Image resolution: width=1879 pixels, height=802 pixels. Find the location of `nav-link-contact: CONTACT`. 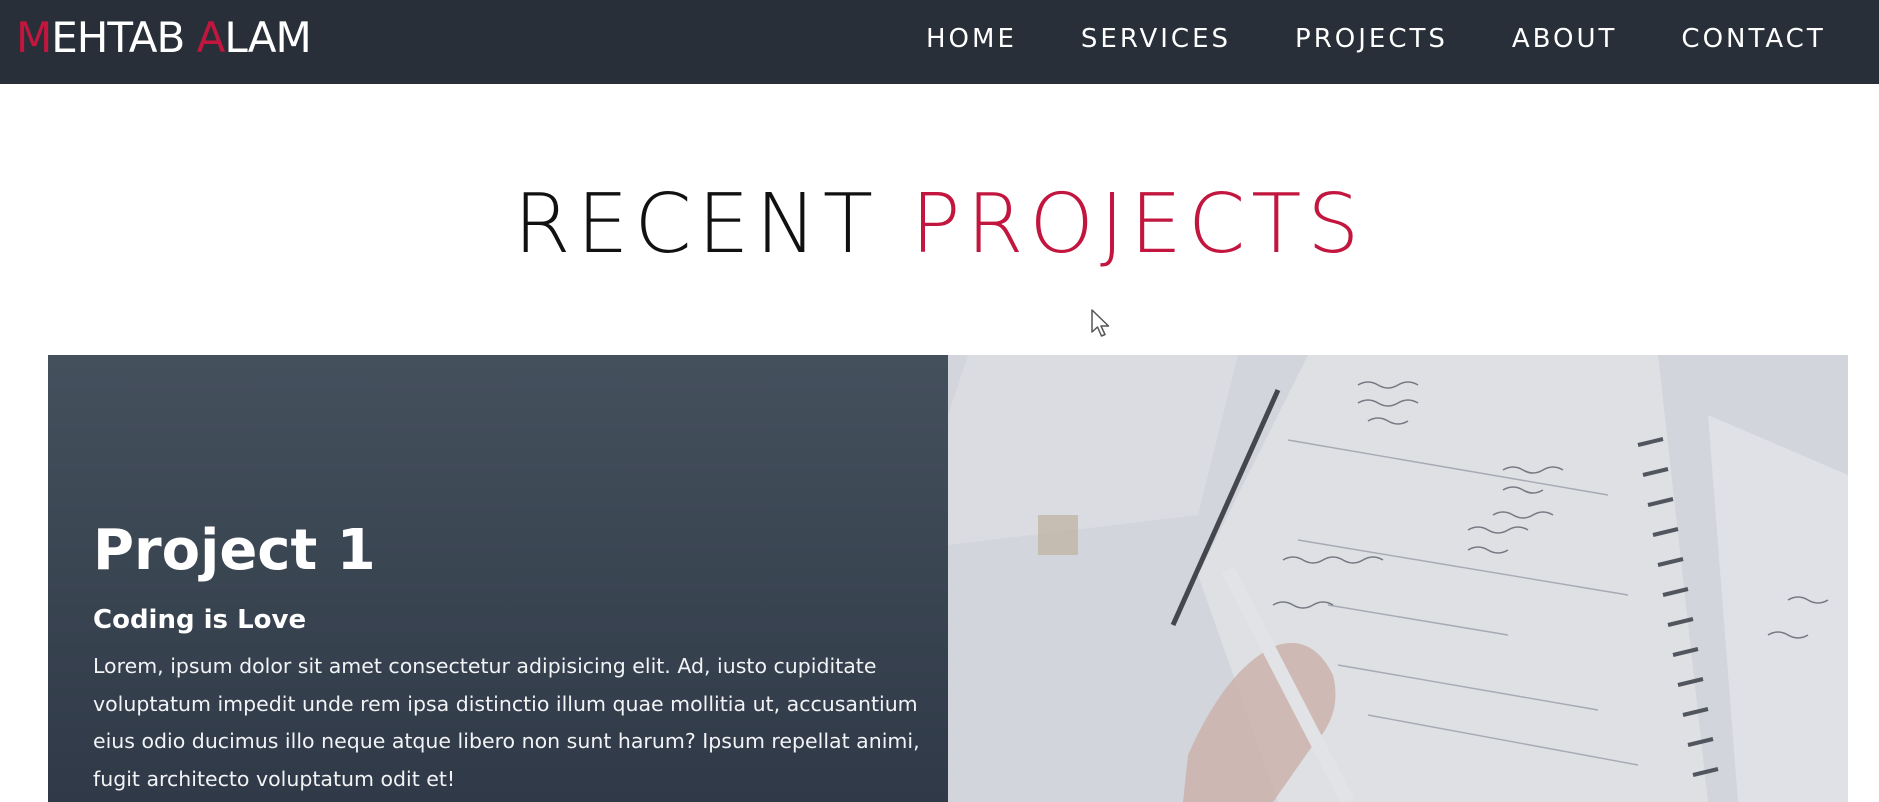

nav-link-contact: CONTACT is located at coordinates (1753, 39).